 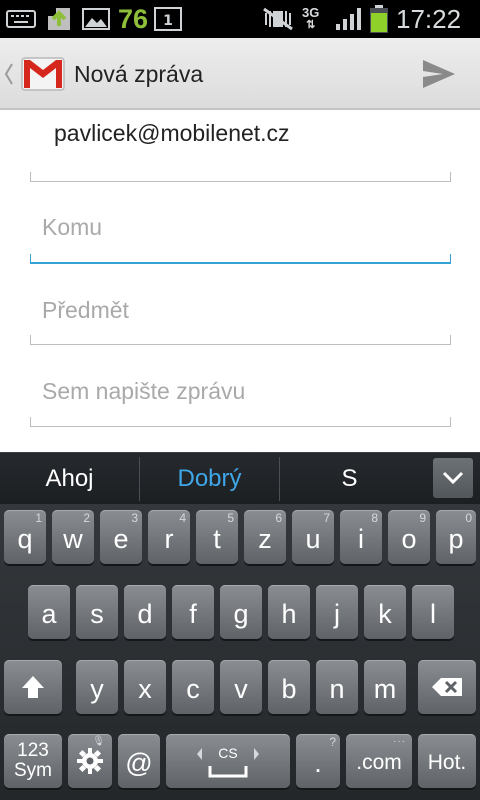 I want to click on key-t: 5t, so click(x=217, y=537).